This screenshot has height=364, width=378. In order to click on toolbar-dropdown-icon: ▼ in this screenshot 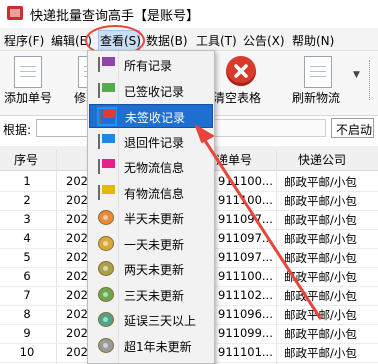, I will do `click(356, 75)`.